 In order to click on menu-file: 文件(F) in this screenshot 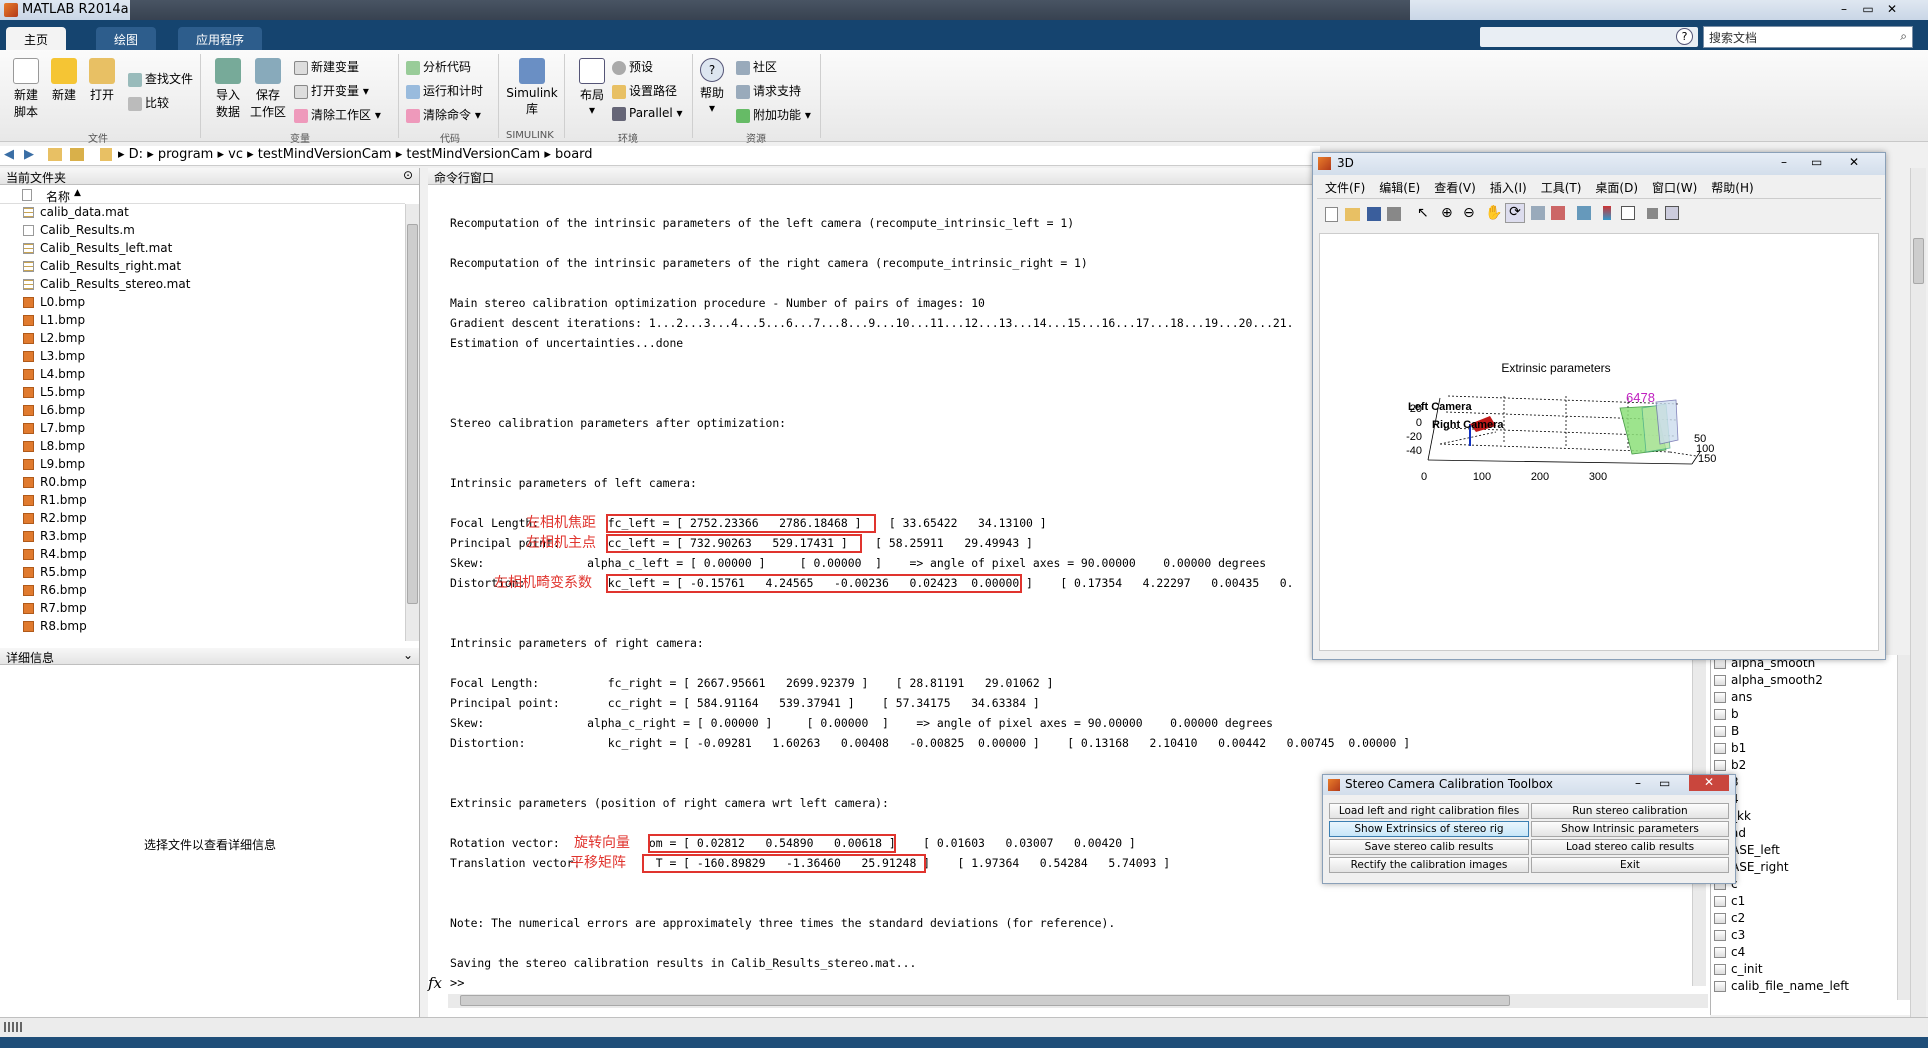, I will do `click(1345, 188)`.